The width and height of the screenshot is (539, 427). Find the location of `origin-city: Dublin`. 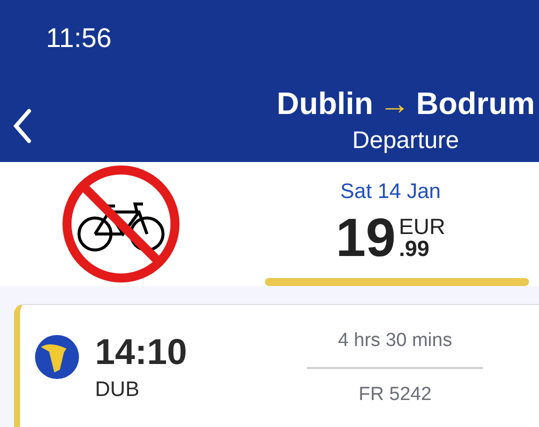

origin-city: Dublin is located at coordinates (325, 104).